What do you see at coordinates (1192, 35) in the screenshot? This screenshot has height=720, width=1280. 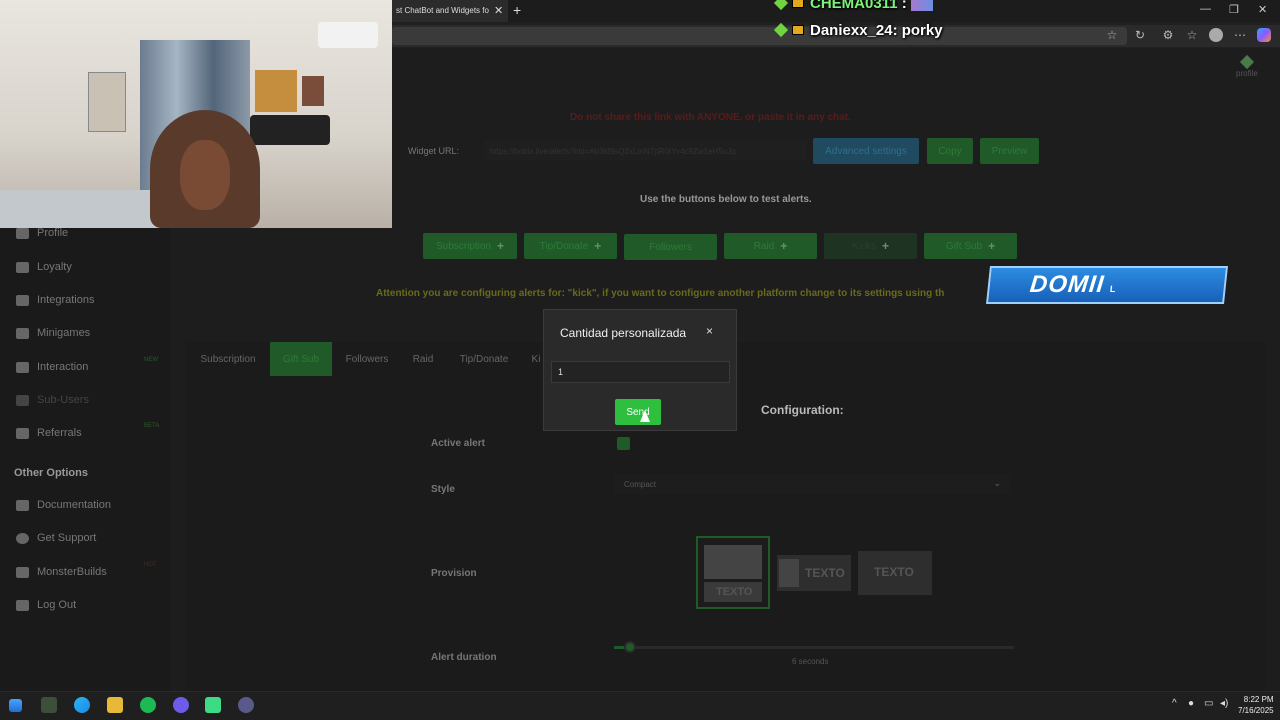 I see `favorites-icon: ☆` at bounding box center [1192, 35].